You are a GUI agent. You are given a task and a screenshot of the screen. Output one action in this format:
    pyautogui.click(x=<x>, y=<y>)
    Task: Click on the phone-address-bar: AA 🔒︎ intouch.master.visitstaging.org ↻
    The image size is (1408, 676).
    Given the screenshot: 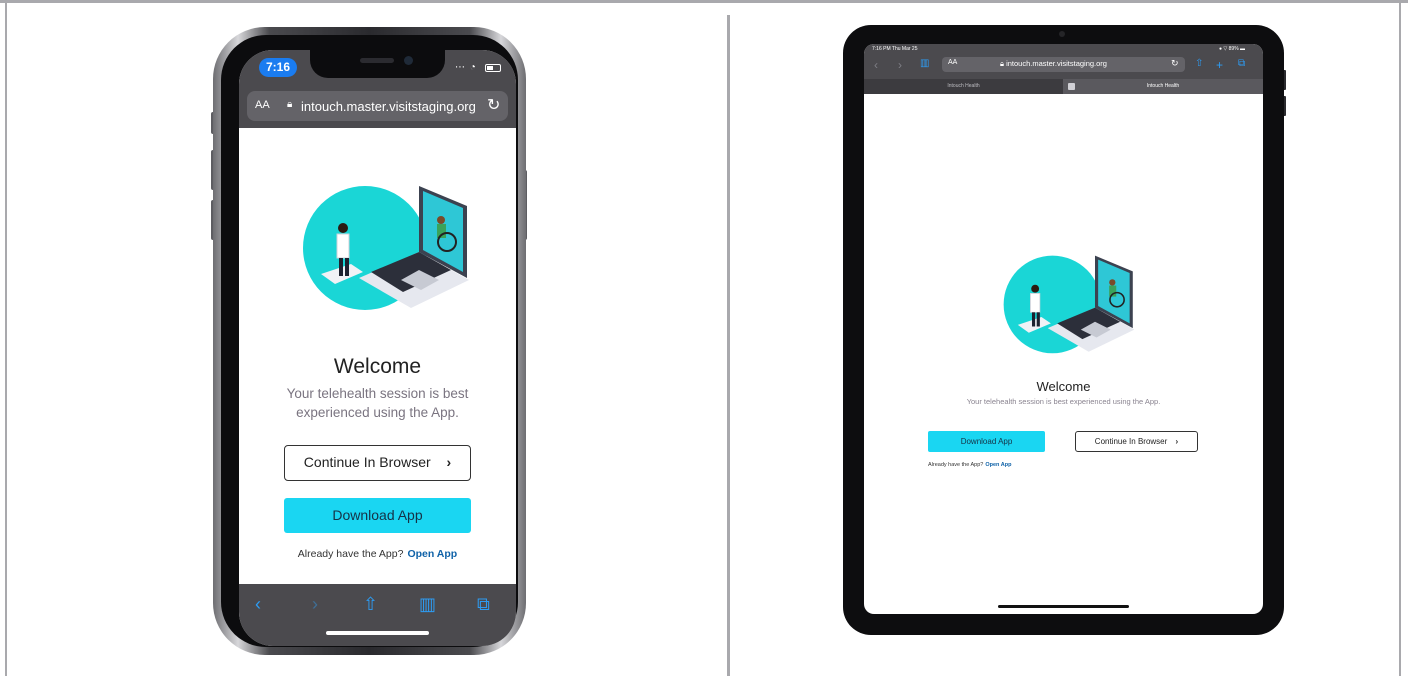 What is the action you would take?
    pyautogui.click(x=377, y=106)
    